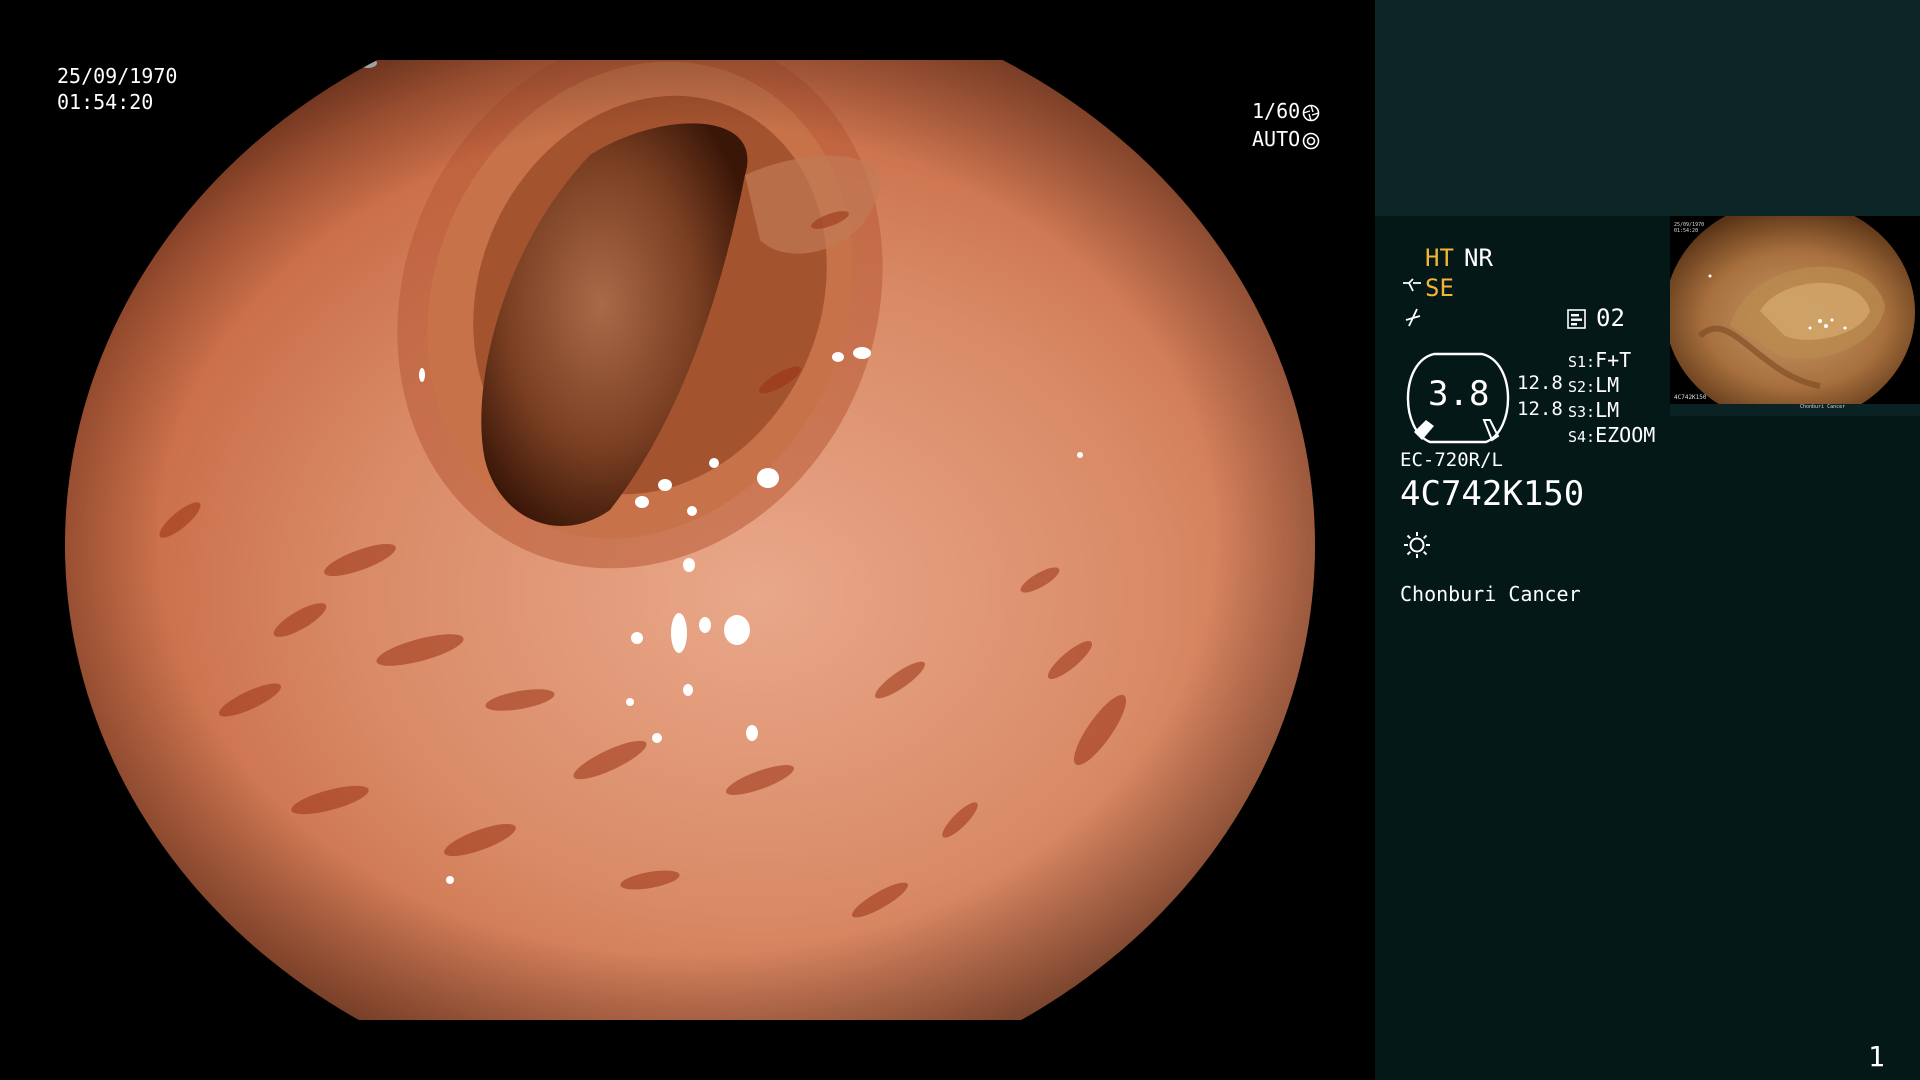  Describe the element at coordinates (1576, 319) in the screenshot. I see `storage-icon` at that location.